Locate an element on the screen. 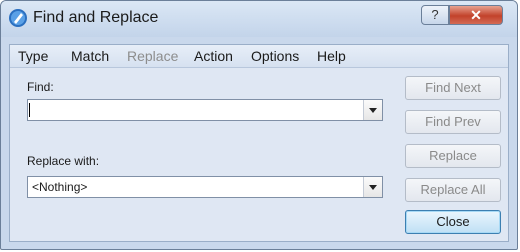  close-icon: ✕ is located at coordinates (476, 15).